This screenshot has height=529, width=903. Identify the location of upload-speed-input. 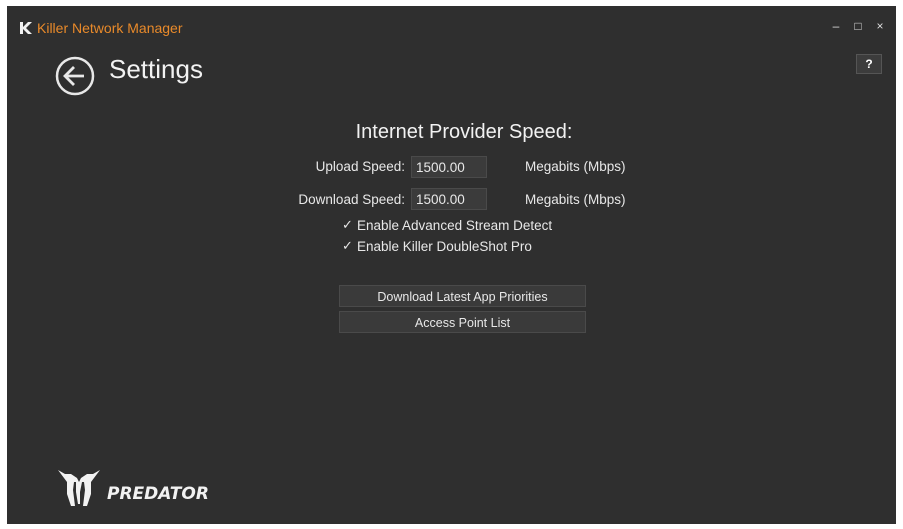
(449, 167).